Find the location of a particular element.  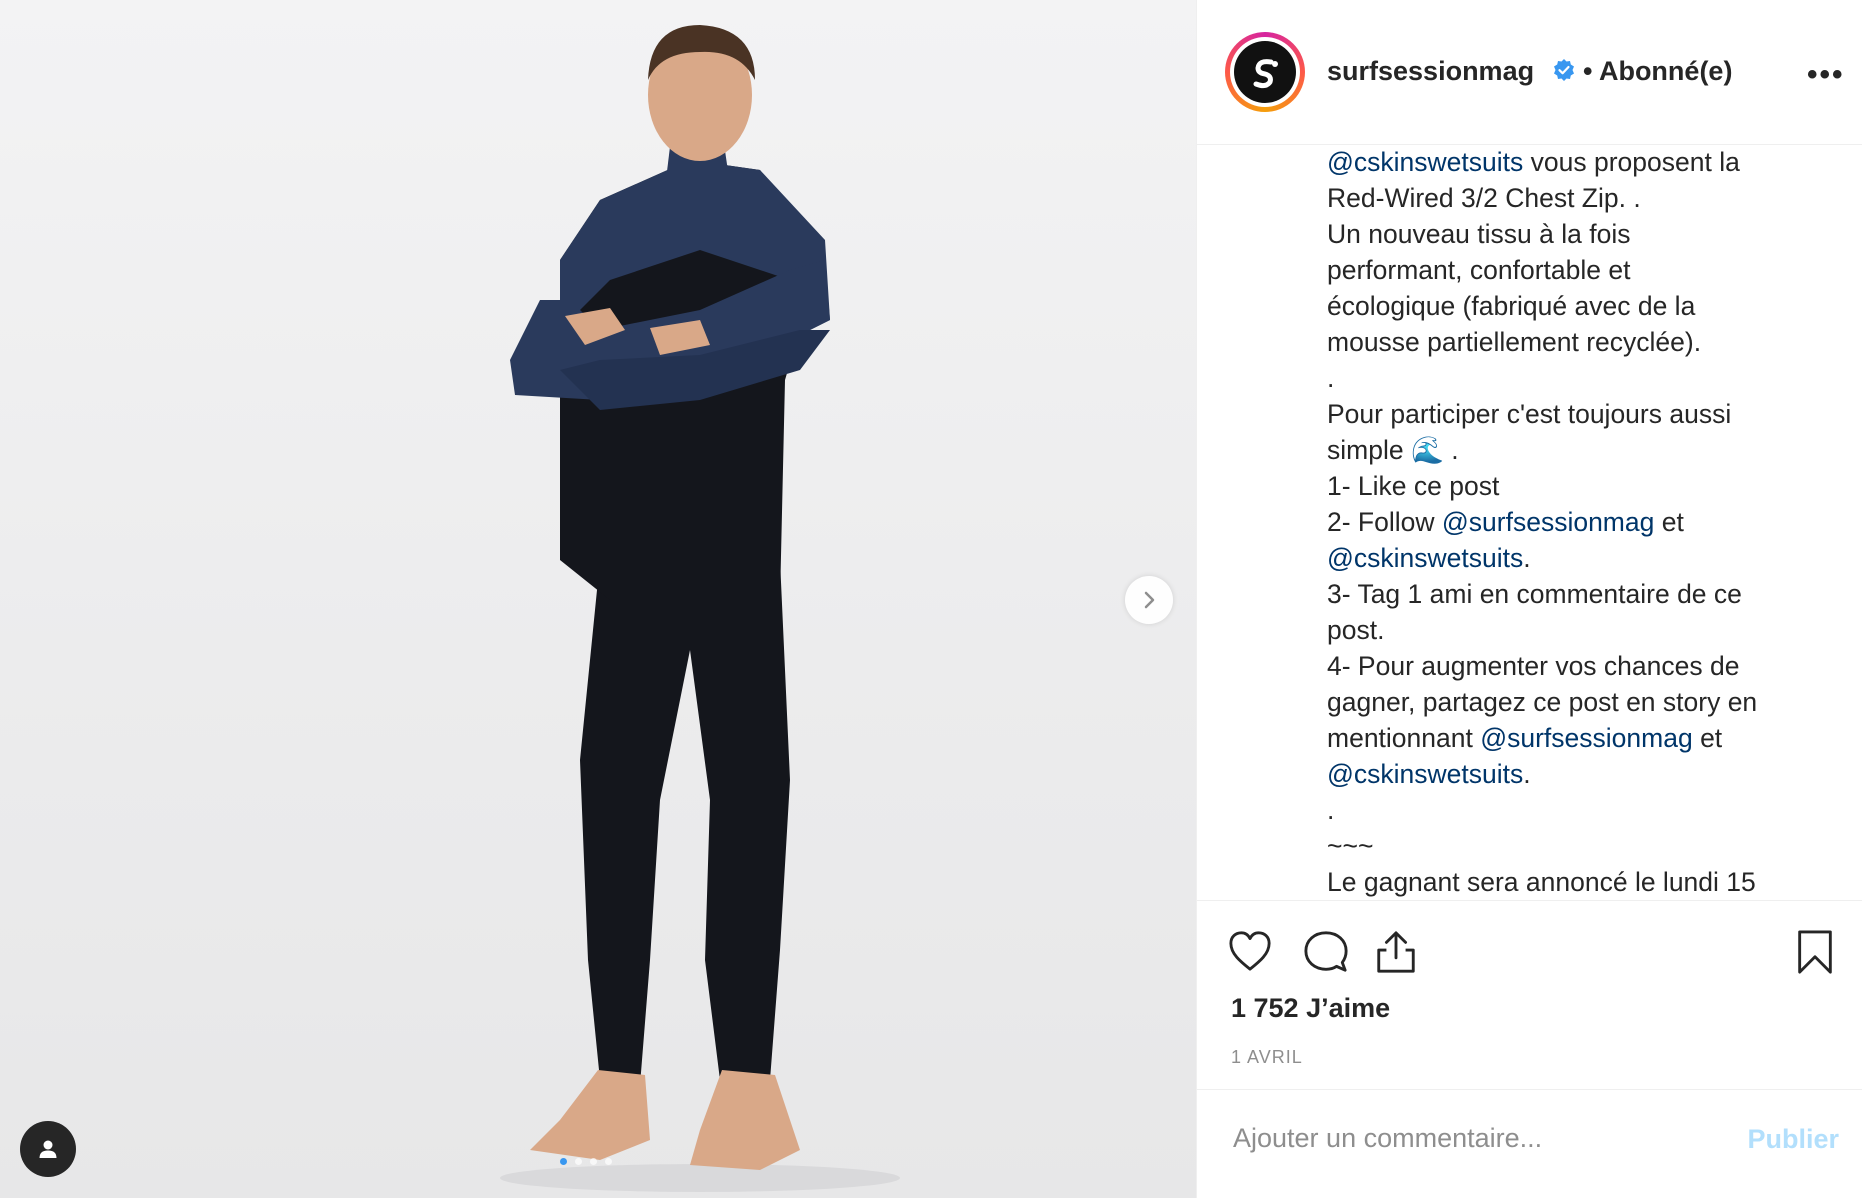

avatar is located at coordinates (1265, 72).